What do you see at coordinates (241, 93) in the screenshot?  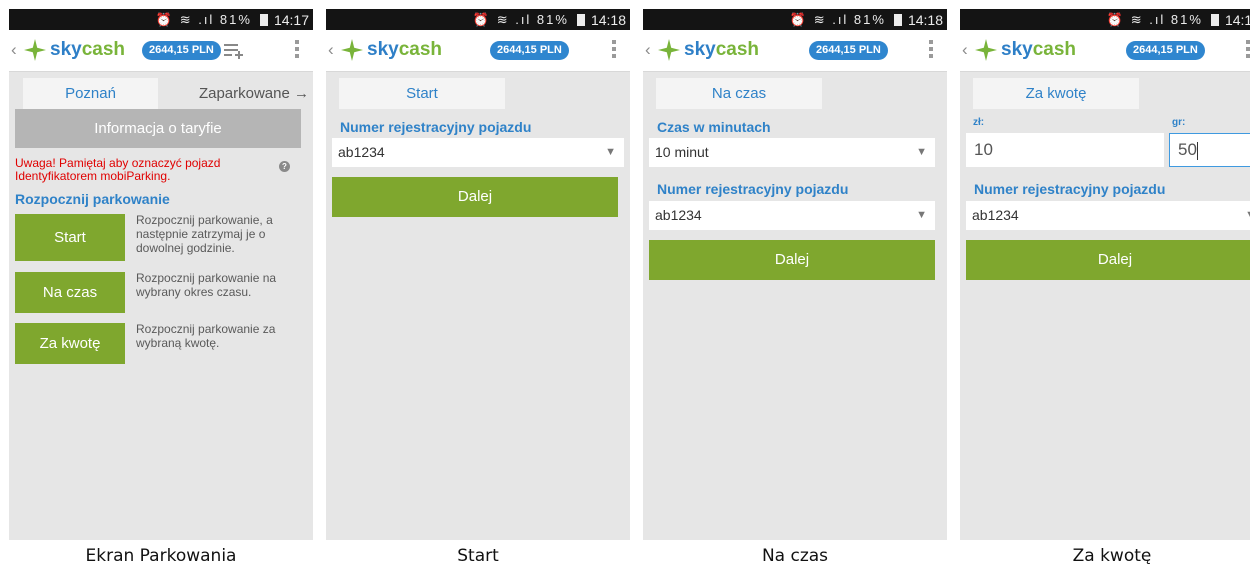 I see `tab-zaparkowane: Zaparkowane →` at bounding box center [241, 93].